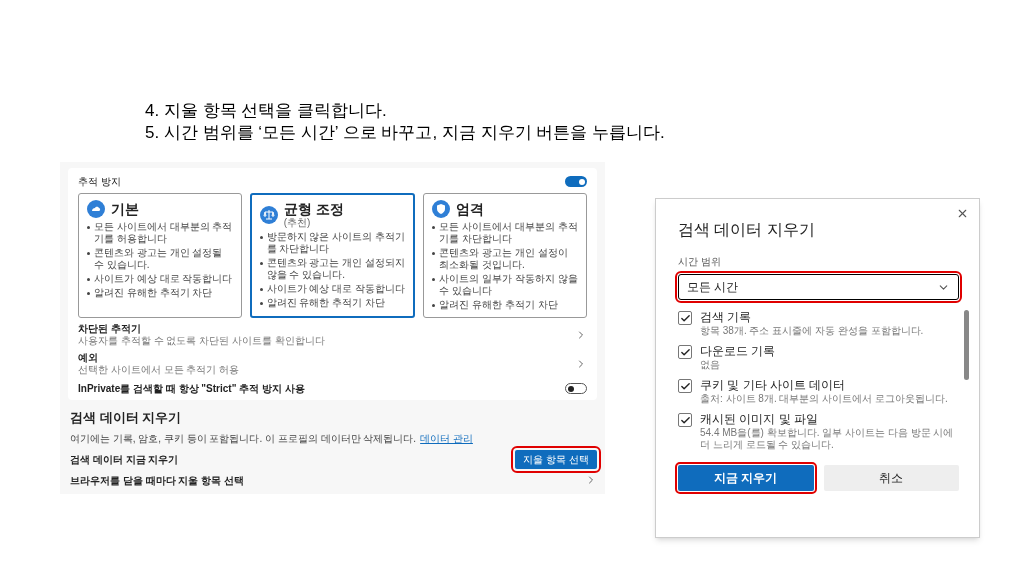  What do you see at coordinates (201, 341) in the screenshot?
I see `row-description: 사용자를 추적할 수 없도록 차단된 사이트를 확인합니다` at bounding box center [201, 341].